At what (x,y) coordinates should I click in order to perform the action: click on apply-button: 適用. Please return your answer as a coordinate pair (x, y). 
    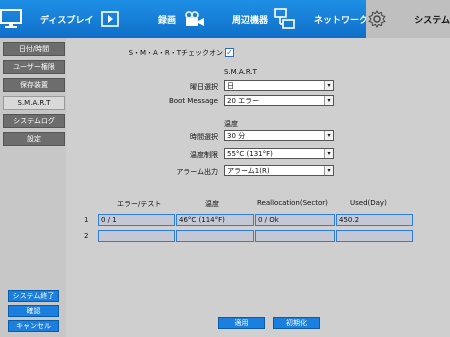
    Looking at the image, I should click on (241, 323).